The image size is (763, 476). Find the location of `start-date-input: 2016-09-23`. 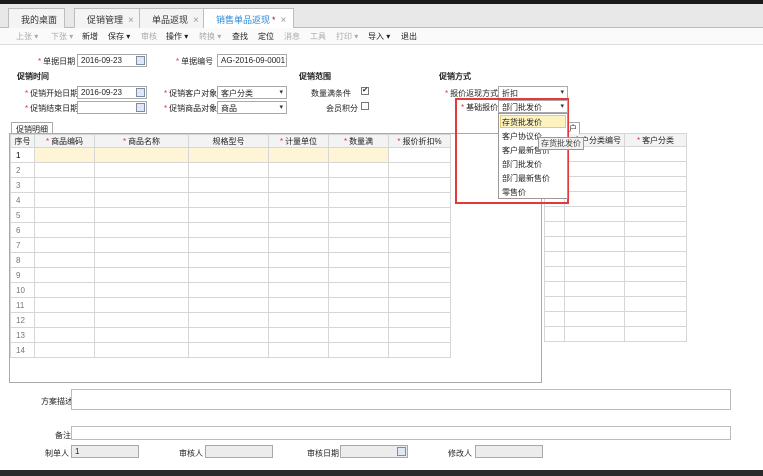

start-date-input: 2016-09-23 is located at coordinates (112, 92).